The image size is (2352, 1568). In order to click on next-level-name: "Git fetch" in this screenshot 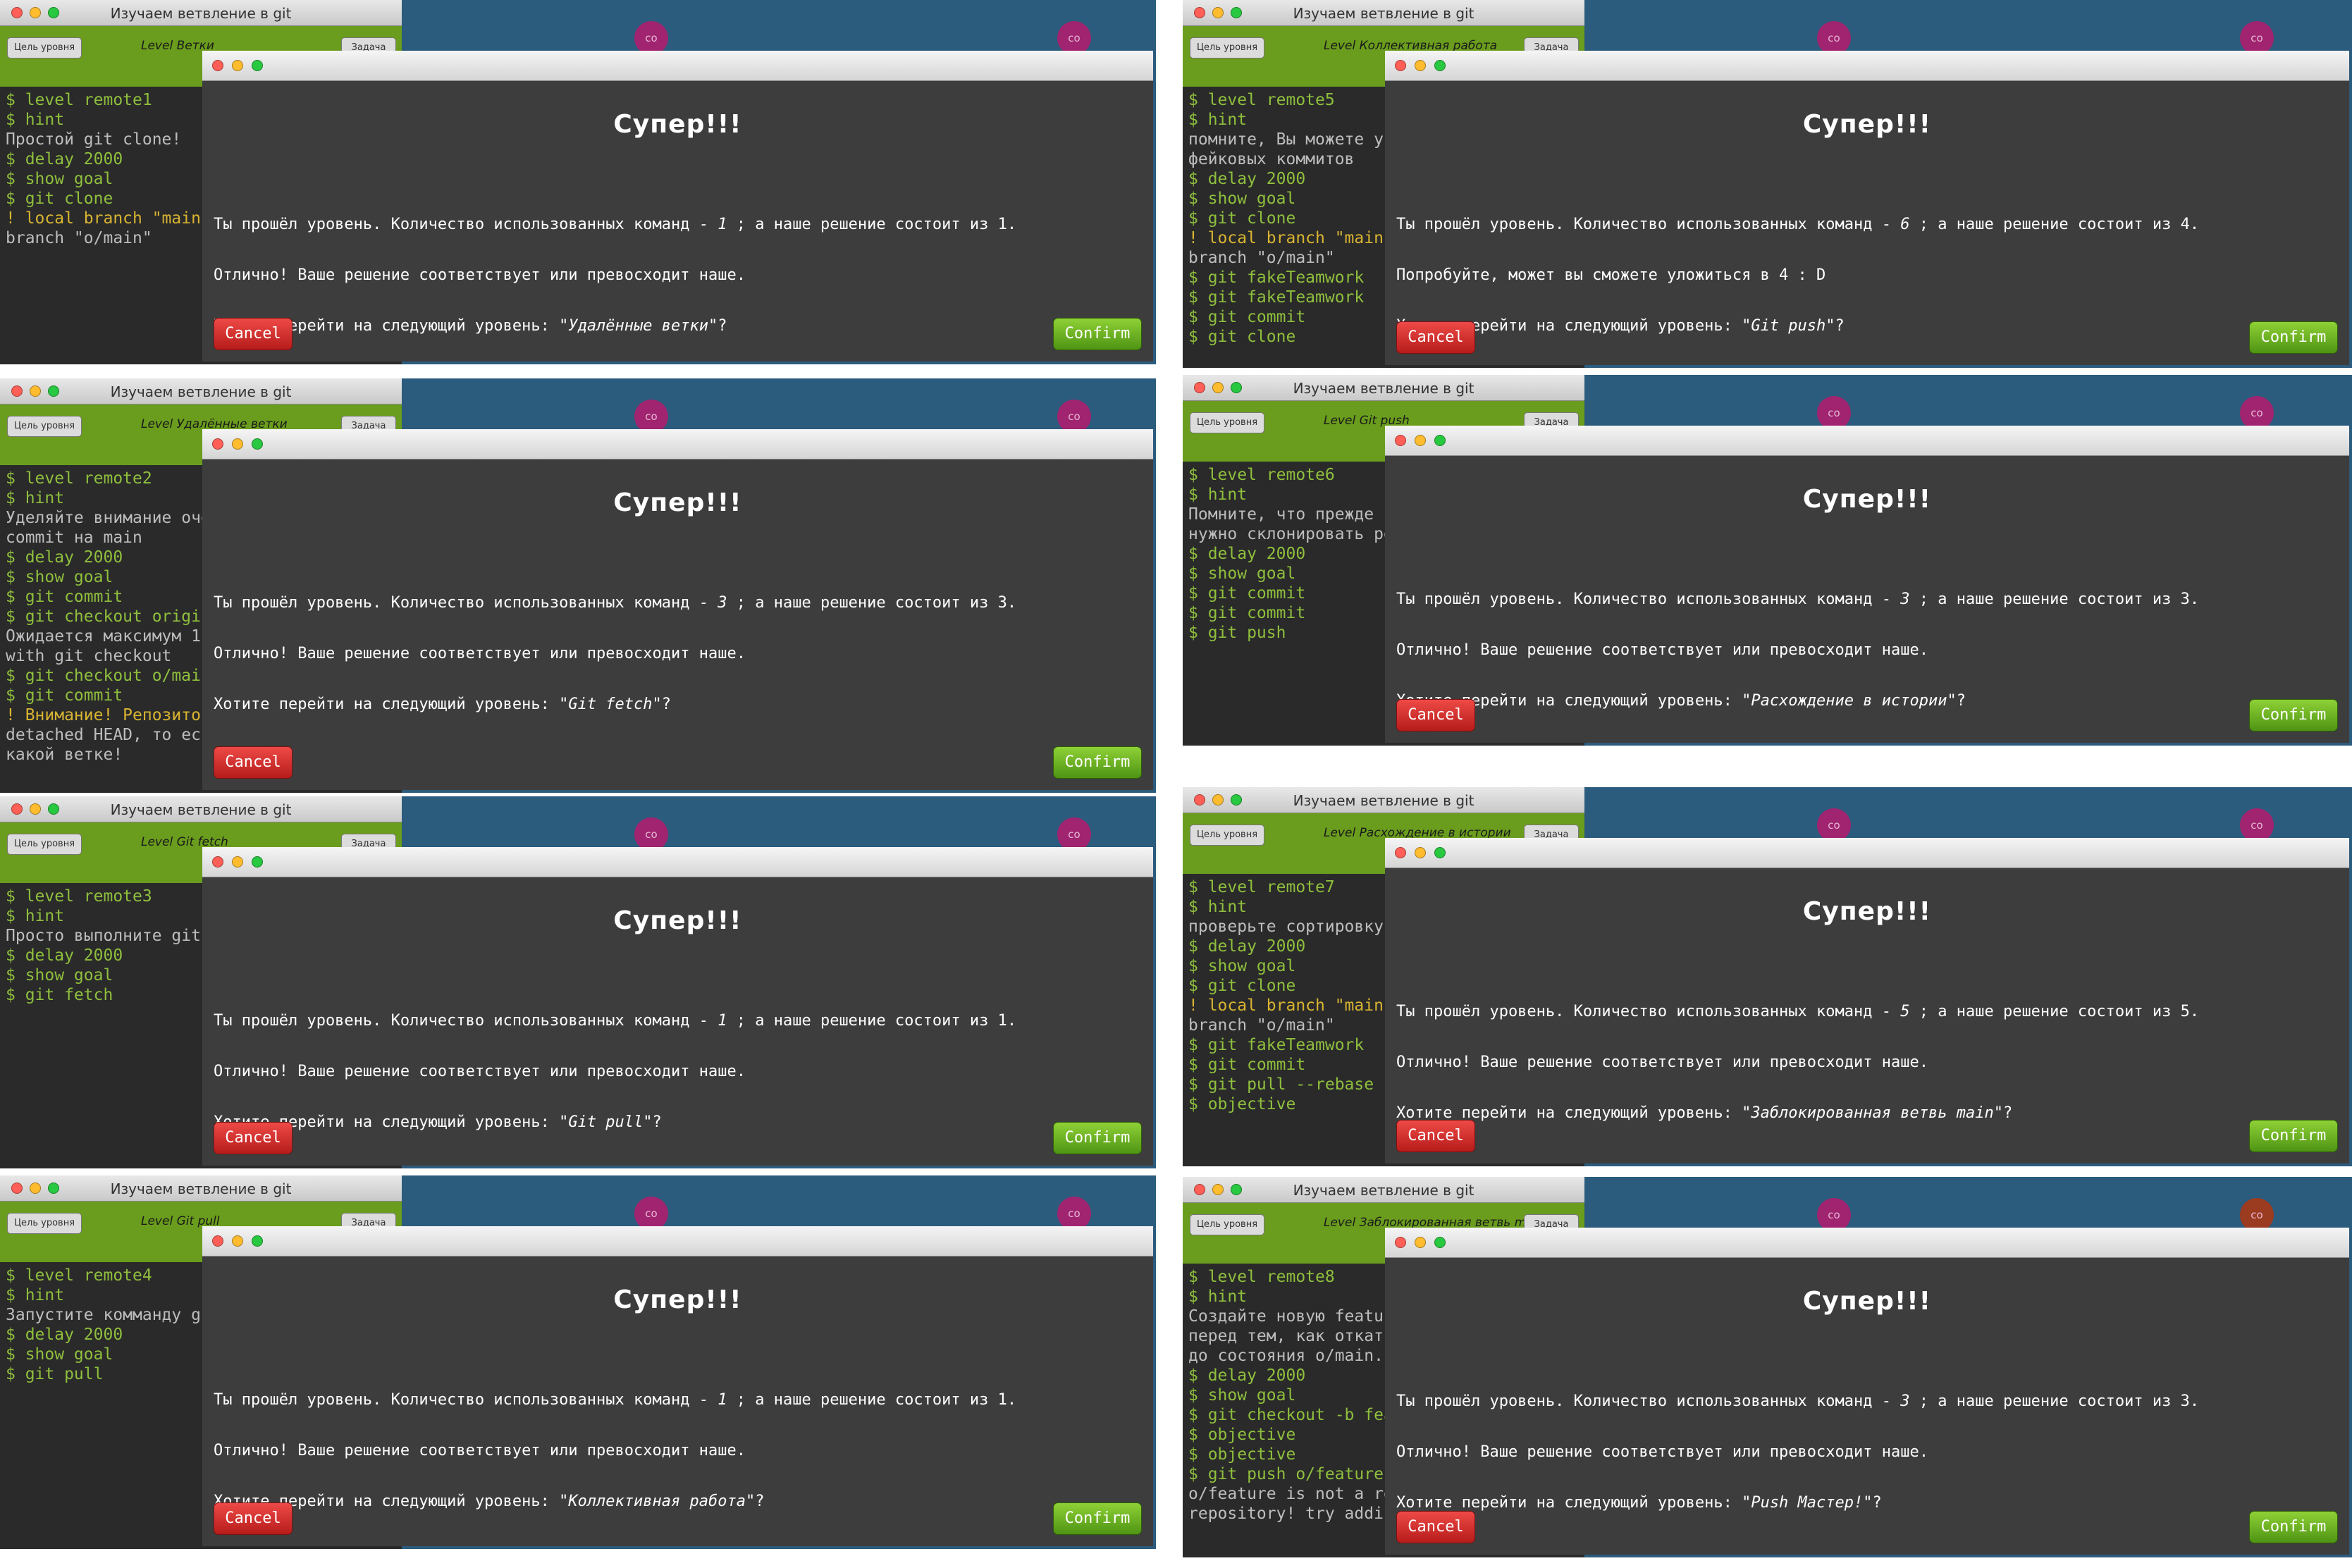, I will do `click(610, 704)`.